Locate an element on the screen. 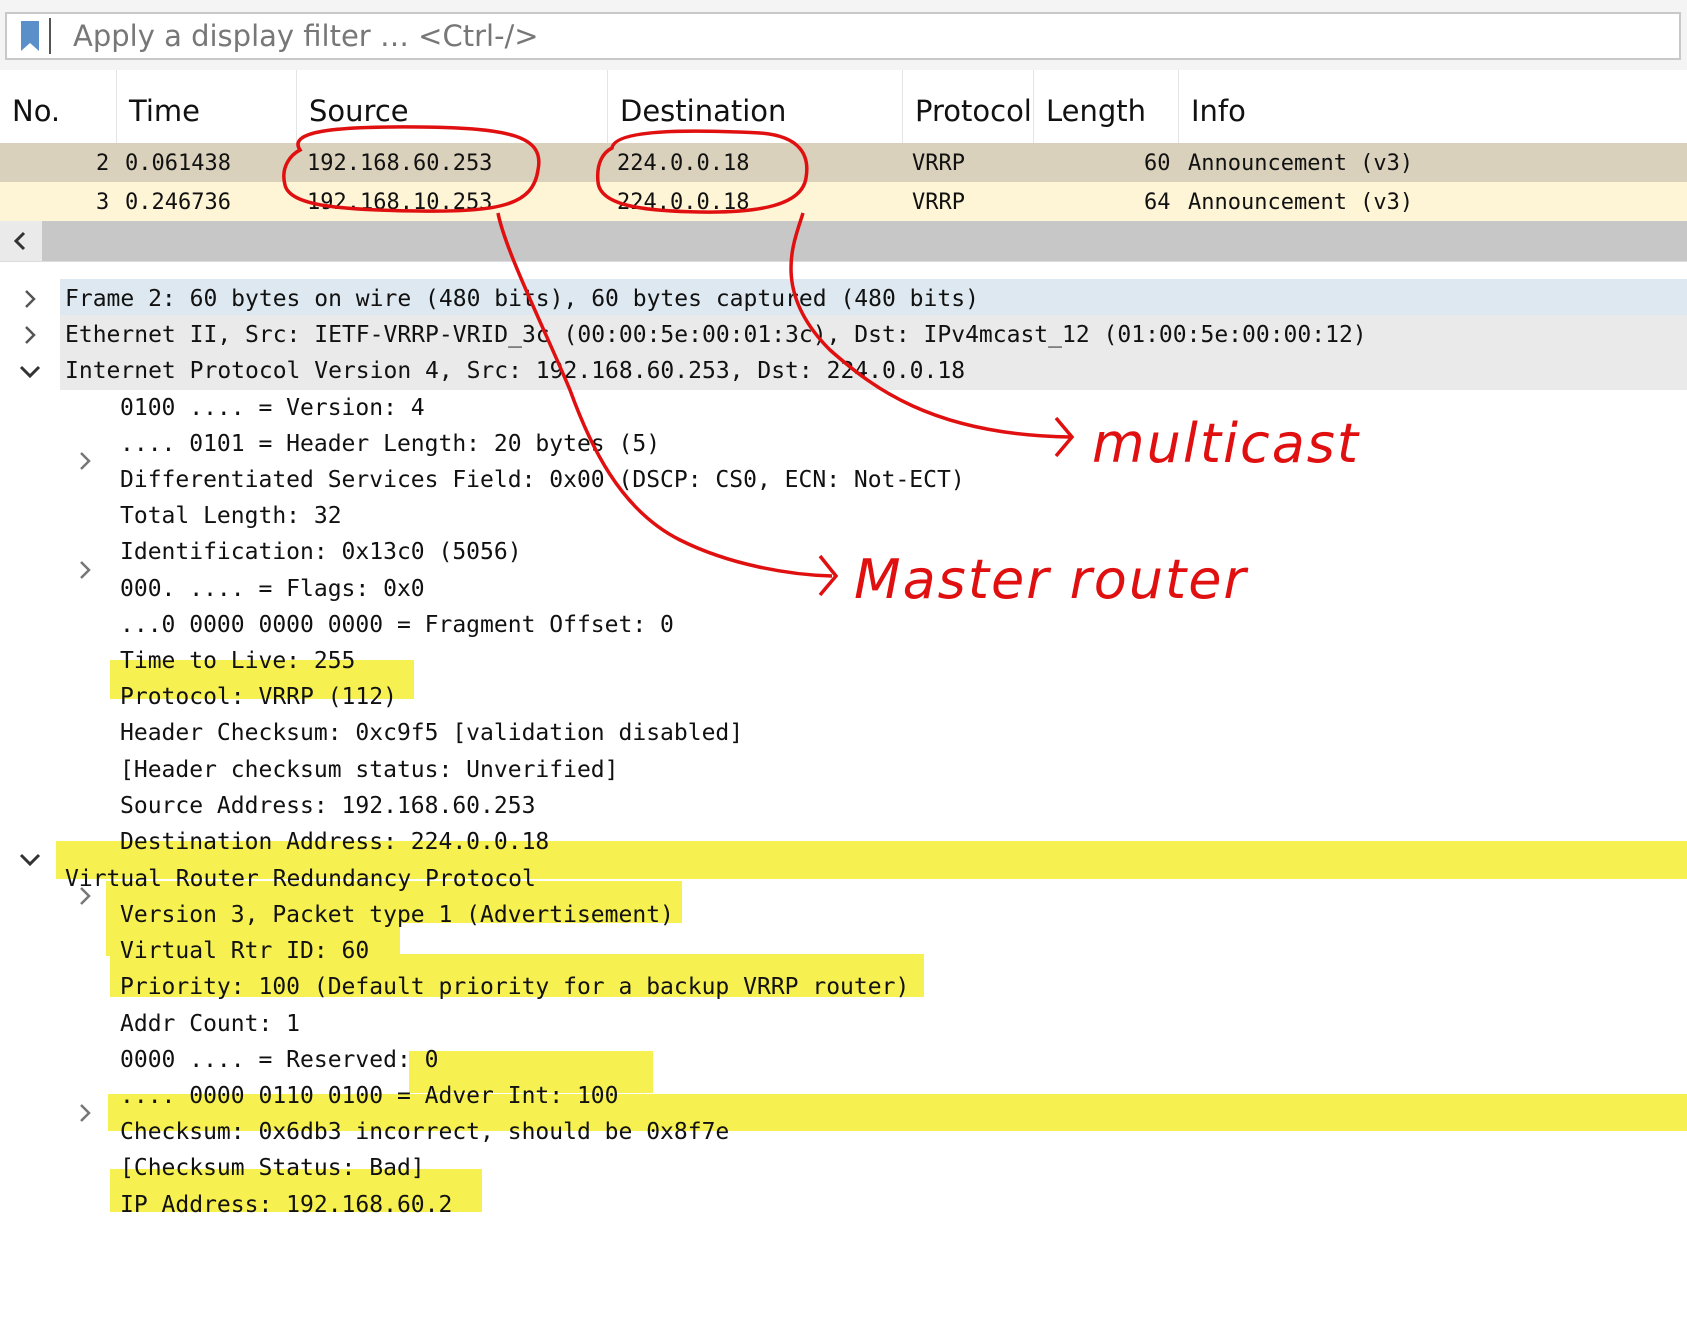 The image size is (1687, 1326). tree-ip-field: .... 0101 = Header Length: 20 bytes (5) is located at coordinates (390, 443).